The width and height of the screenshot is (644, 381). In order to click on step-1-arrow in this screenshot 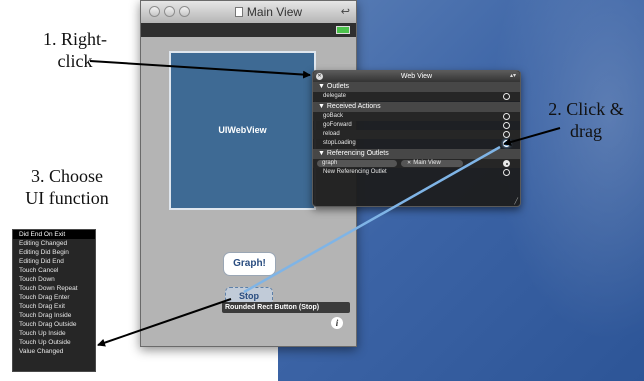, I will do `click(200, 69)`.